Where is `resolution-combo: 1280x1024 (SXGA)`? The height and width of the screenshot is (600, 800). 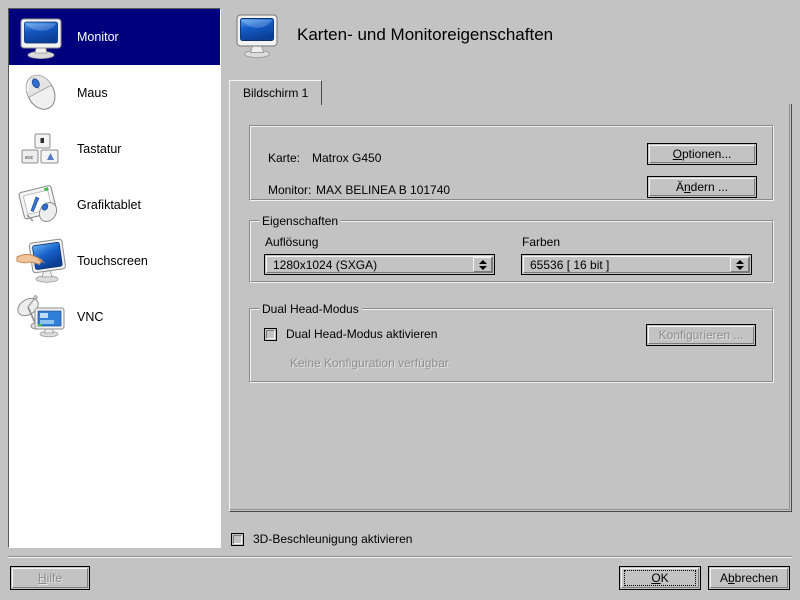
resolution-combo: 1280x1024 (SXGA) is located at coordinates (379, 264).